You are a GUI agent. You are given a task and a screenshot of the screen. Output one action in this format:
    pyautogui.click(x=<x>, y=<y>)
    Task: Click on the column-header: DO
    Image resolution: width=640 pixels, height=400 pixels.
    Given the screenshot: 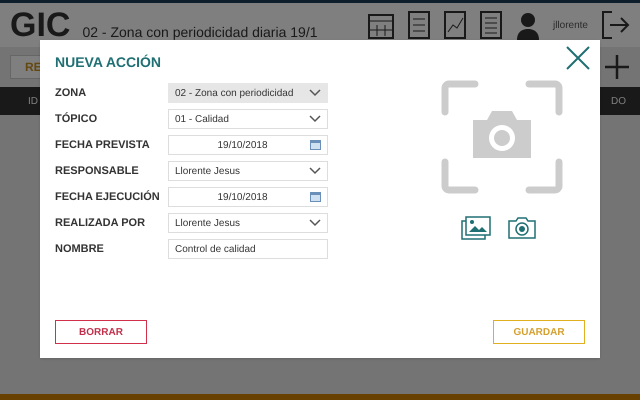 What is the action you would take?
    pyautogui.click(x=618, y=101)
    